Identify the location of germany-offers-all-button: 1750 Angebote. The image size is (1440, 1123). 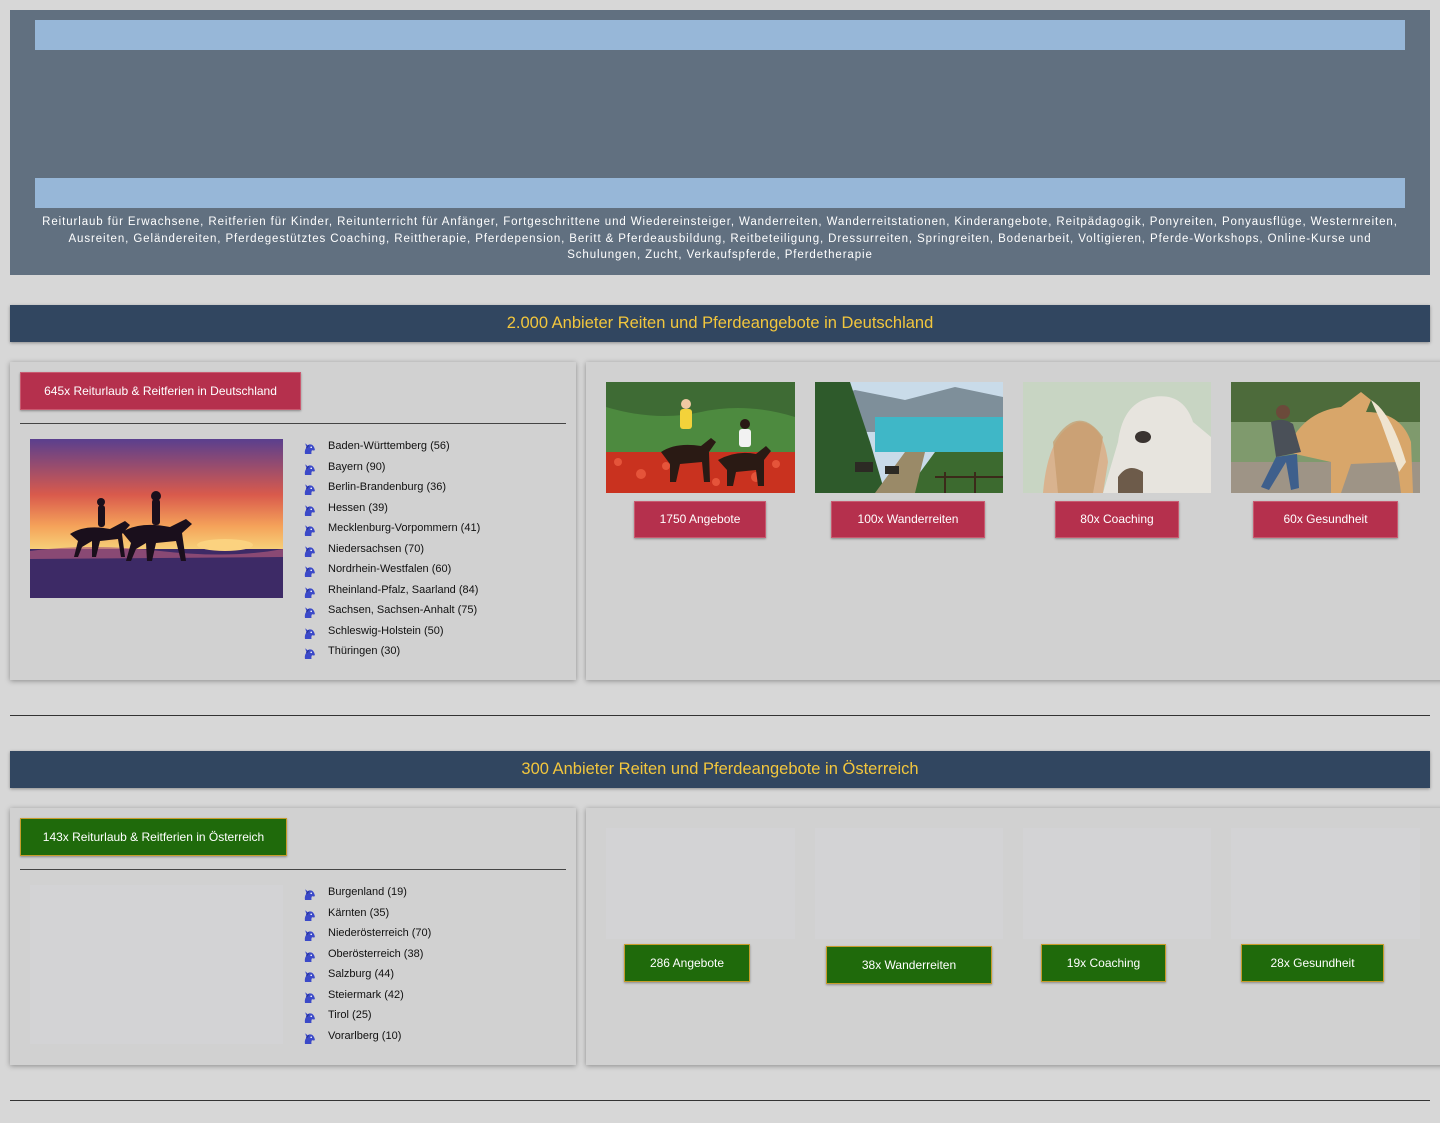
(700, 519).